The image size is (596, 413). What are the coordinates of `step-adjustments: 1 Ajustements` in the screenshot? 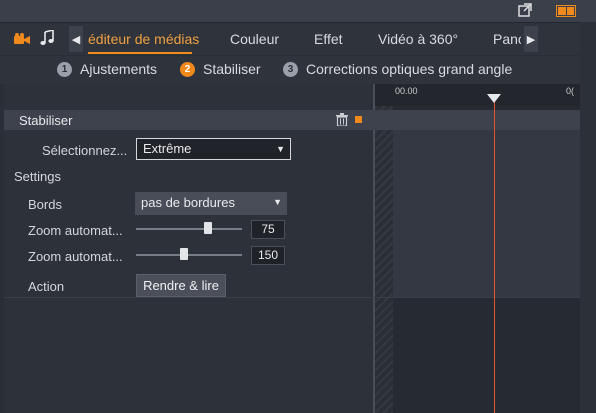 It's located at (107, 69).